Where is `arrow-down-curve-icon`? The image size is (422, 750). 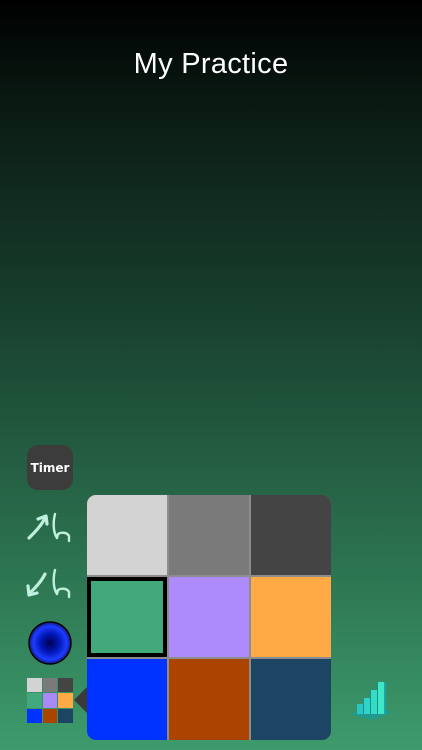
arrow-down-curve-icon is located at coordinates (50, 583).